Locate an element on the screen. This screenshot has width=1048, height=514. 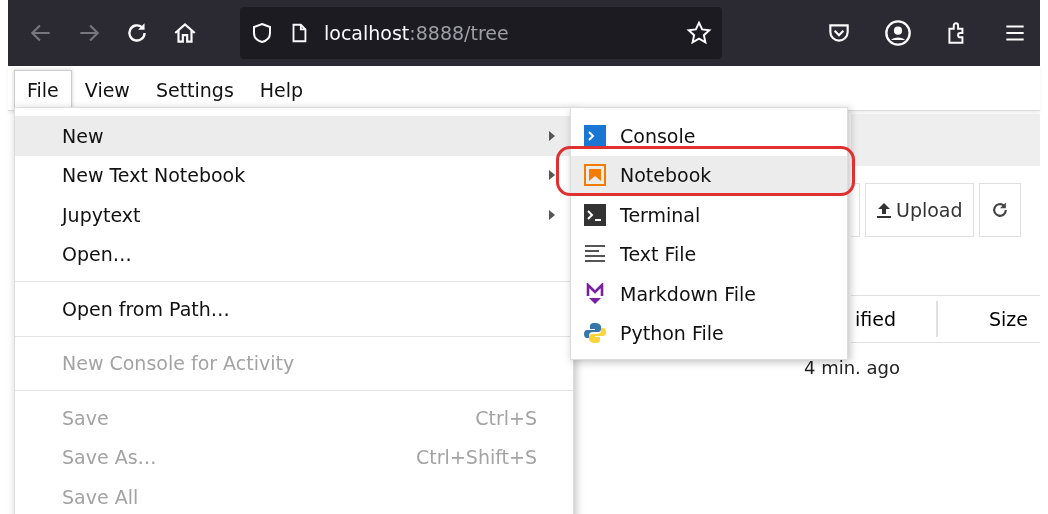
menu-item-label: New Console for Activity is located at coordinates (178, 363).